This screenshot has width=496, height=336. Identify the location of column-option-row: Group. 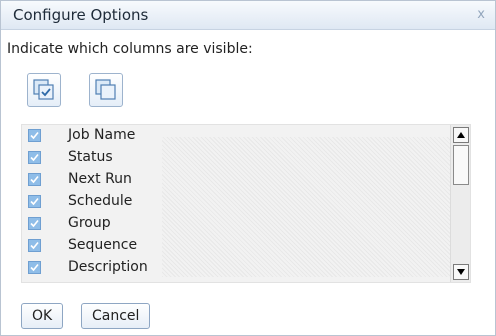
(236, 225).